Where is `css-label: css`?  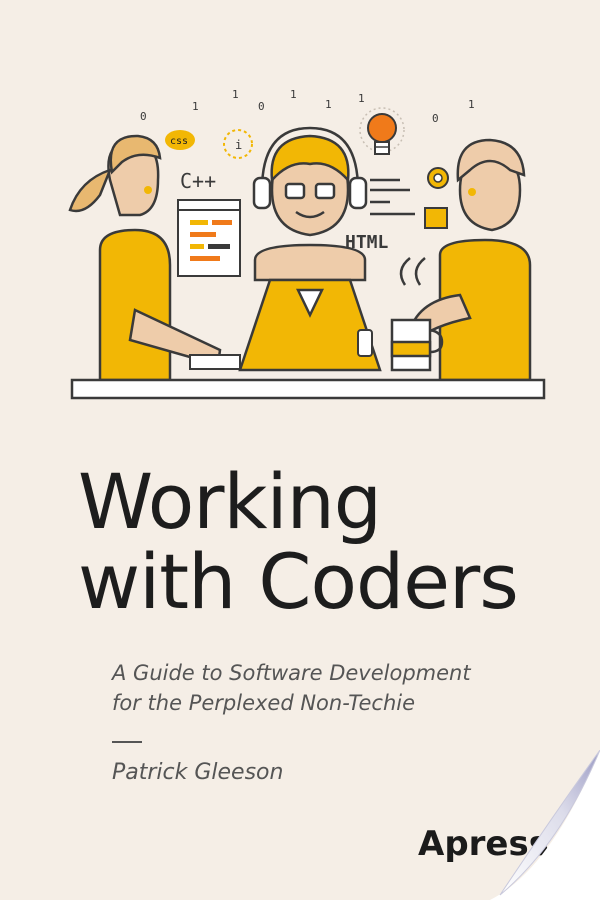
css-label: css is located at coordinates (179, 141).